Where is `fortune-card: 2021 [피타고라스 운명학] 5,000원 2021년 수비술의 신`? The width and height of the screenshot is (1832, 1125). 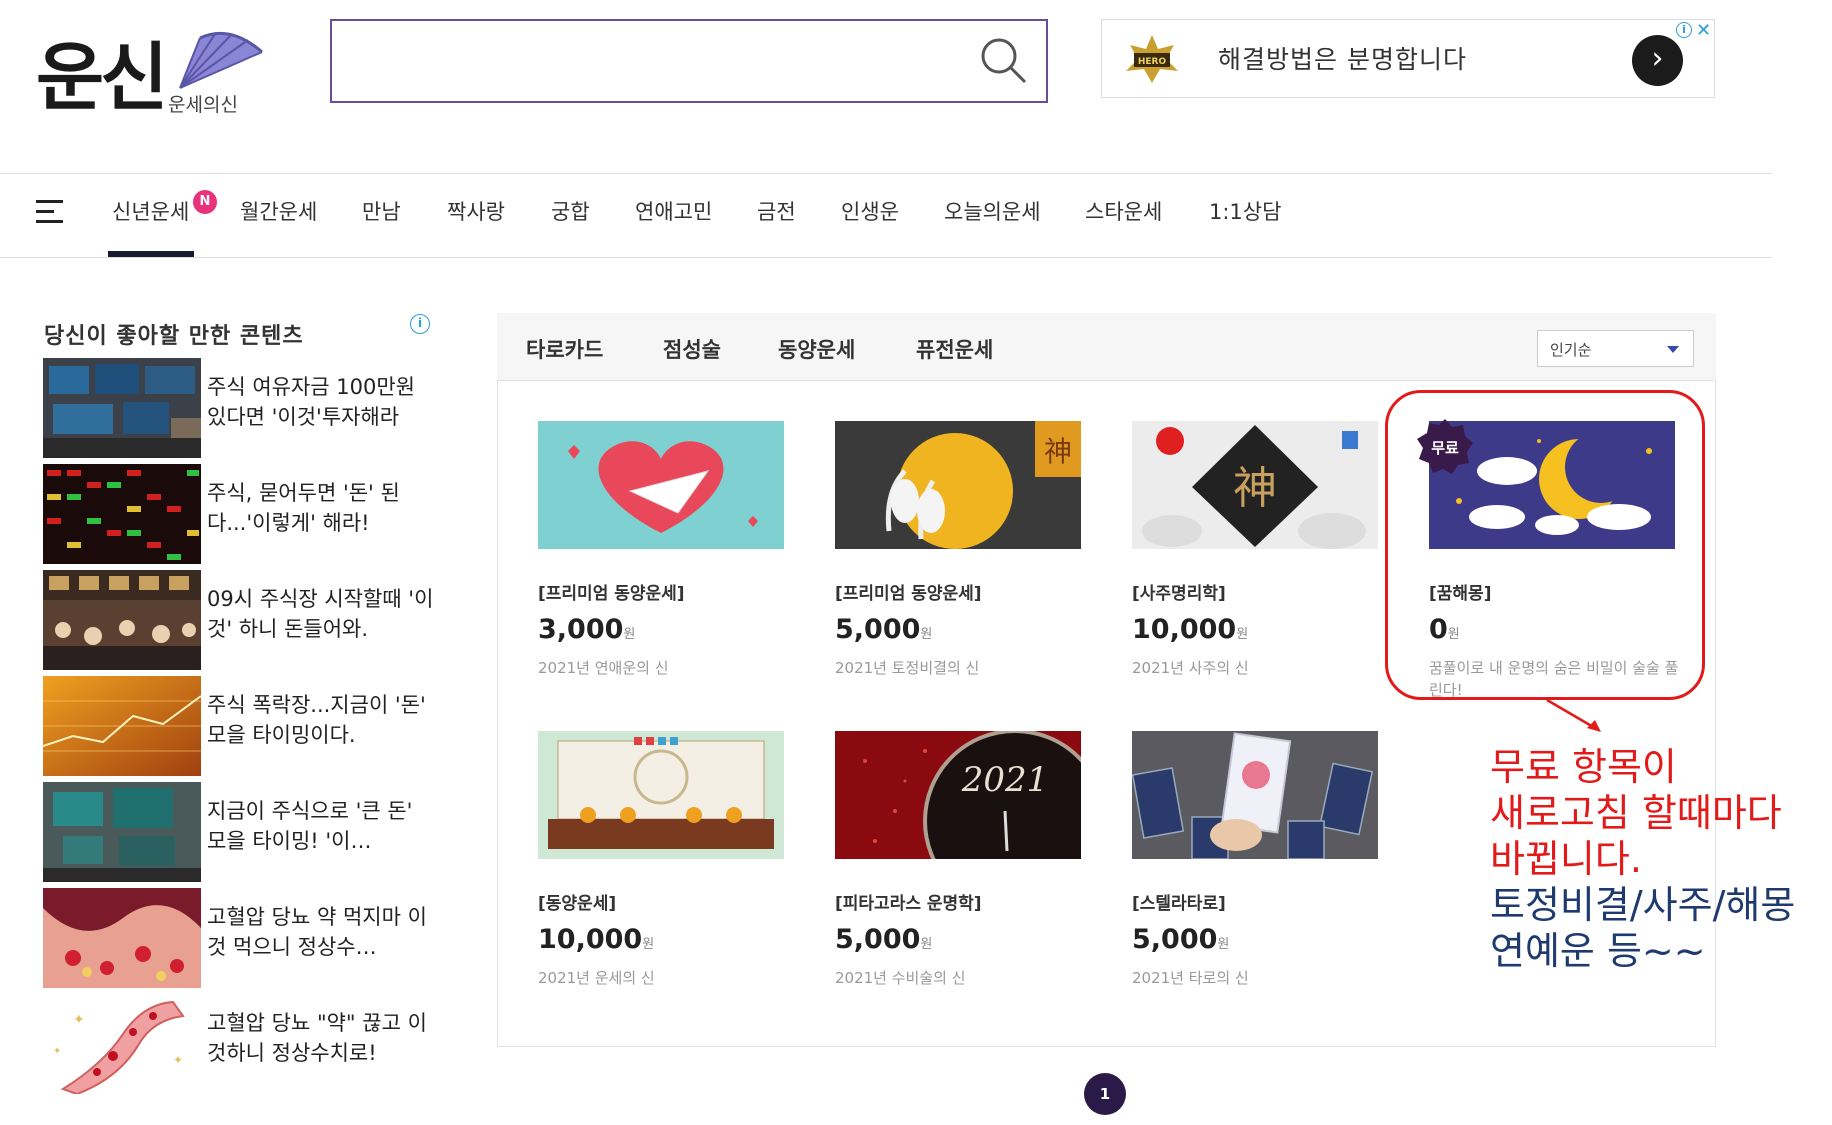
fortune-card: 2021 [피타고라스 운명학] 5,000원 2021년 수비술의 신 is located at coordinates (971, 859).